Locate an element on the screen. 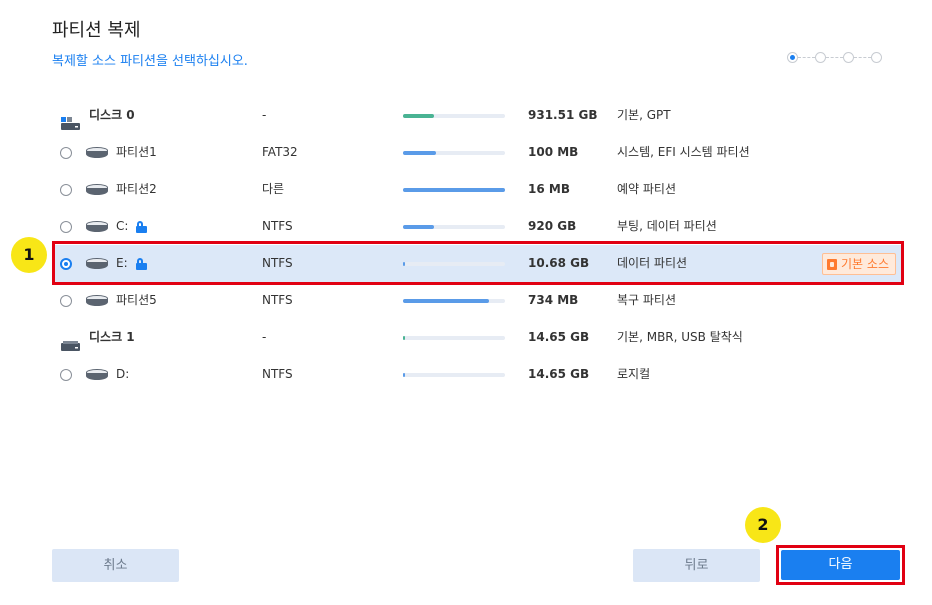  partition-name: 파티션5 is located at coordinates (136, 300).